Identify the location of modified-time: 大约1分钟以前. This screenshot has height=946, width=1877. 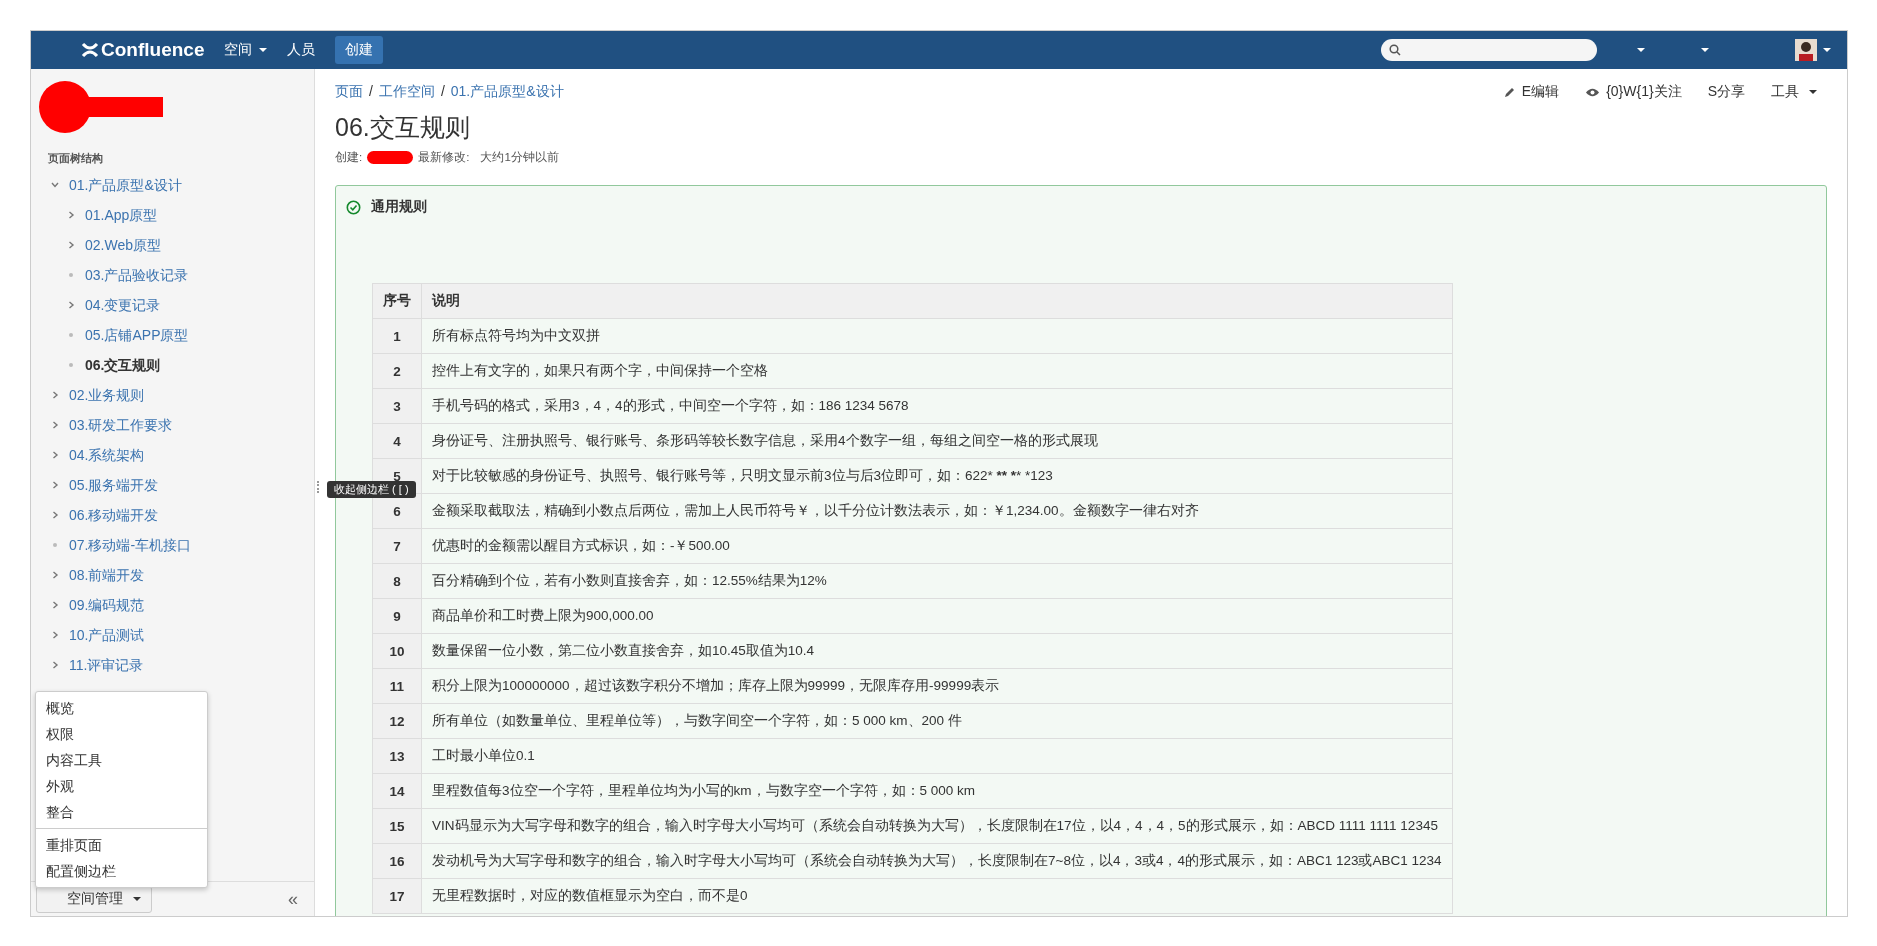
(519, 157).